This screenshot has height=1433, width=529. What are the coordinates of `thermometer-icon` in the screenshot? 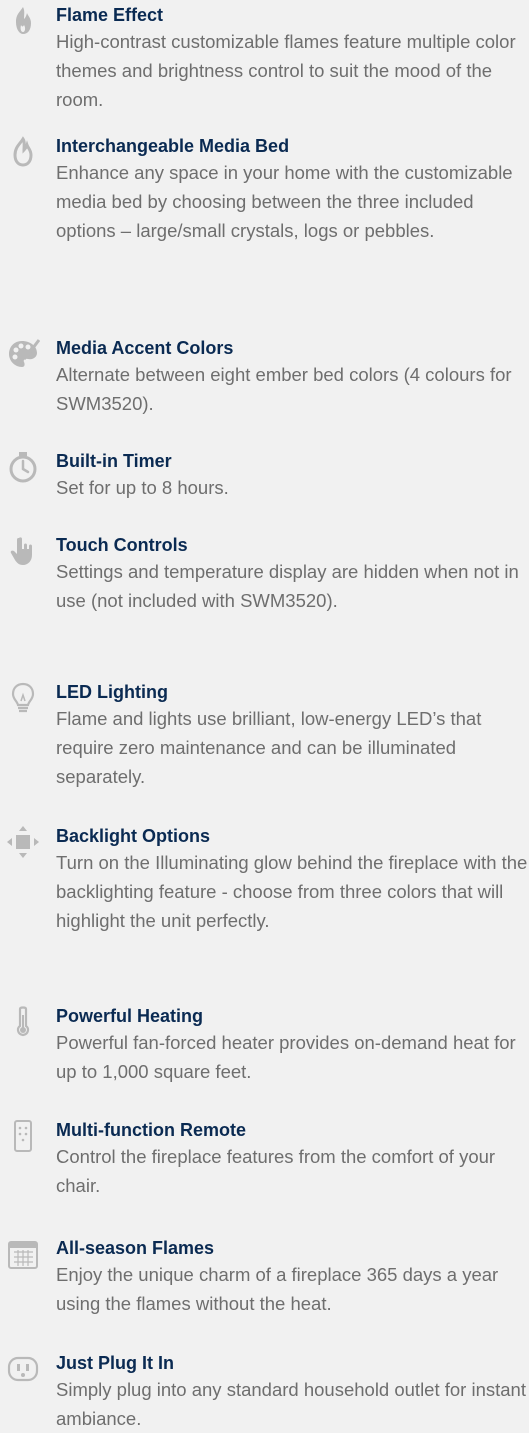 It's located at (23, 1022).